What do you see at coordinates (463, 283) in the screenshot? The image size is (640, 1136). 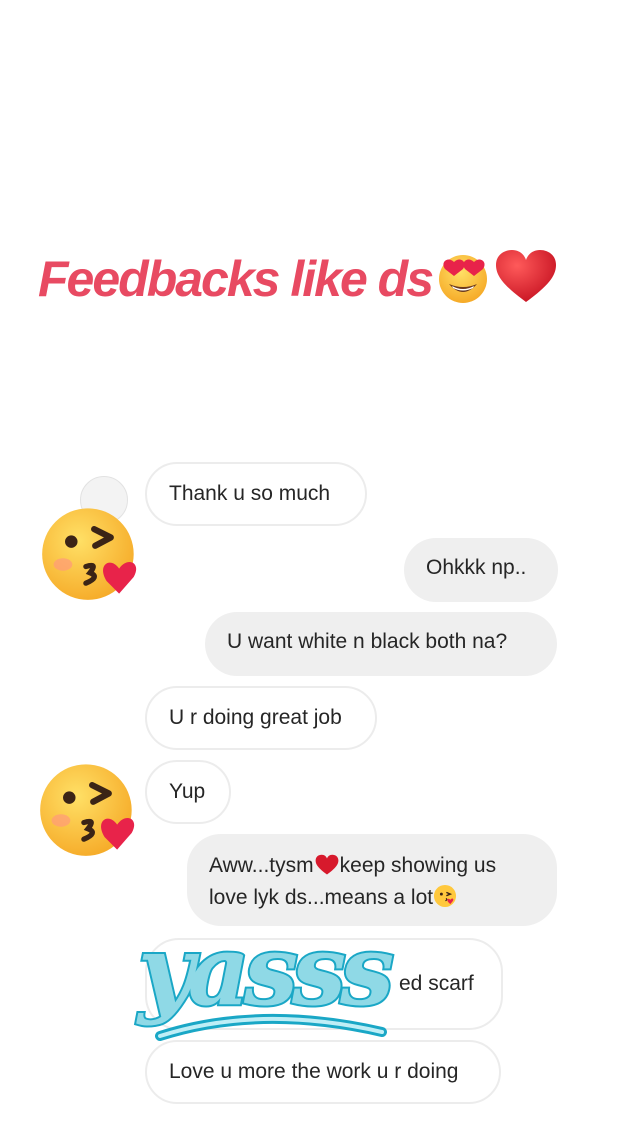 I see `heart-eyes-emoji-icon` at bounding box center [463, 283].